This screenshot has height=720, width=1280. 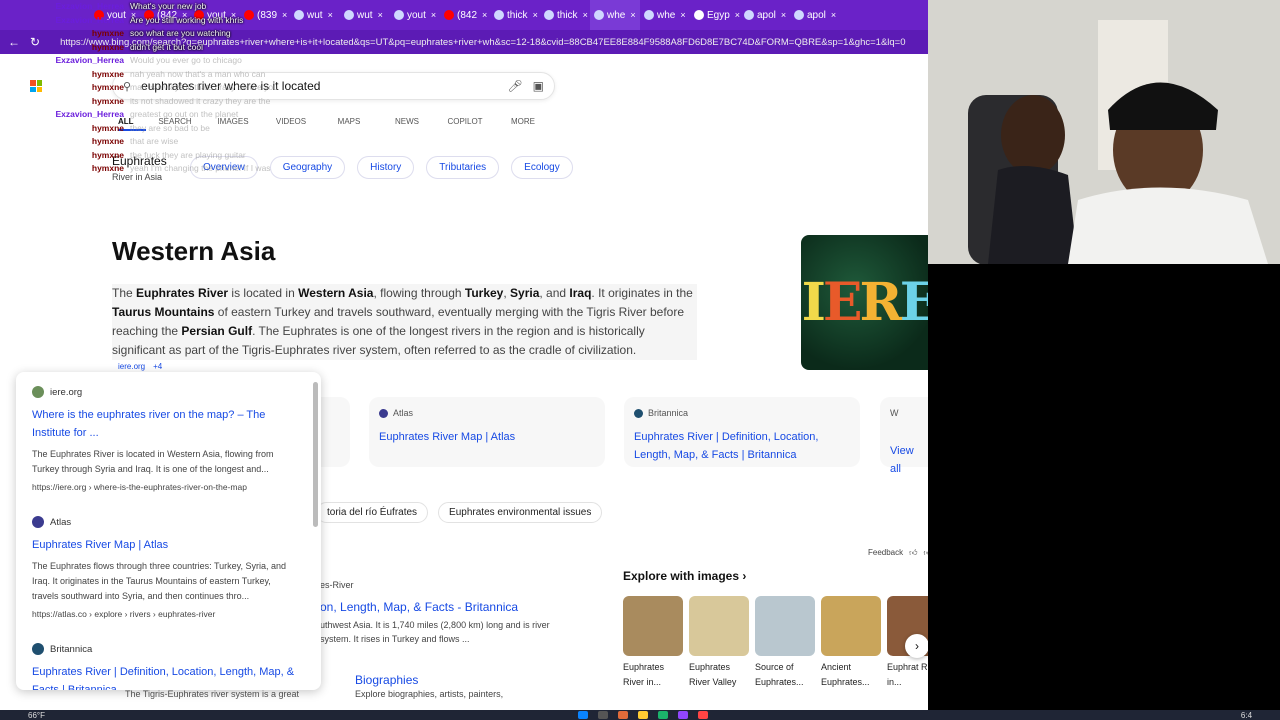 What do you see at coordinates (917, 646) in the screenshot?
I see `carousel-next-button: ›` at bounding box center [917, 646].